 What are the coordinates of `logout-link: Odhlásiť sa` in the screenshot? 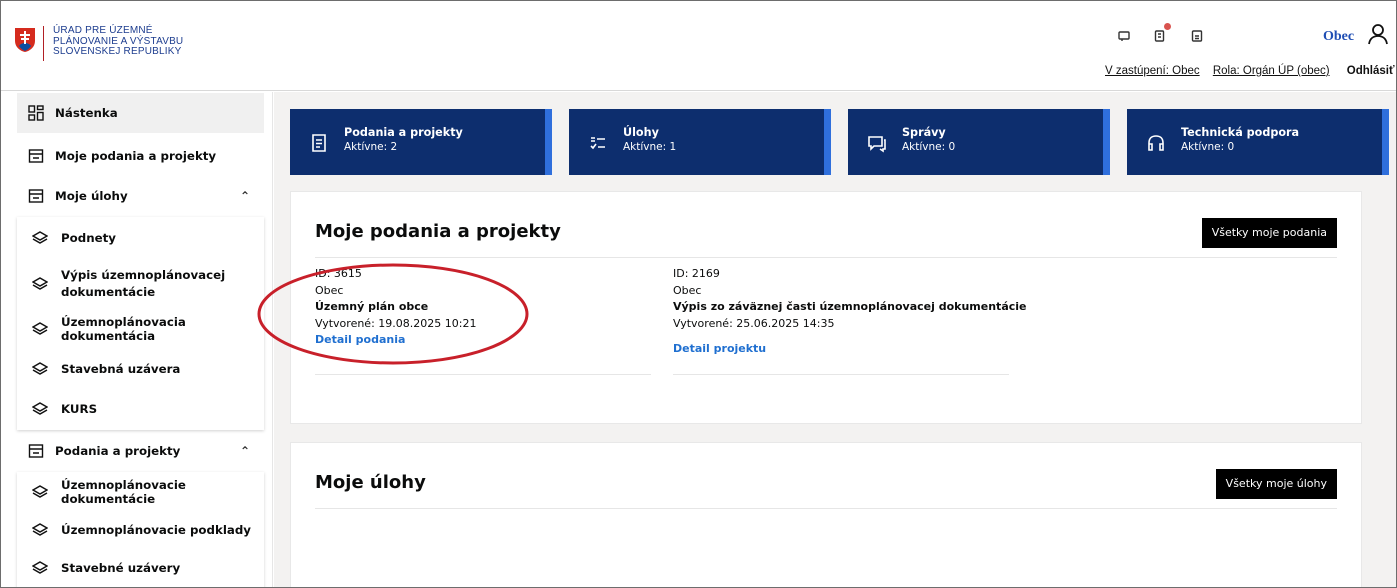 It's located at (1371, 71).